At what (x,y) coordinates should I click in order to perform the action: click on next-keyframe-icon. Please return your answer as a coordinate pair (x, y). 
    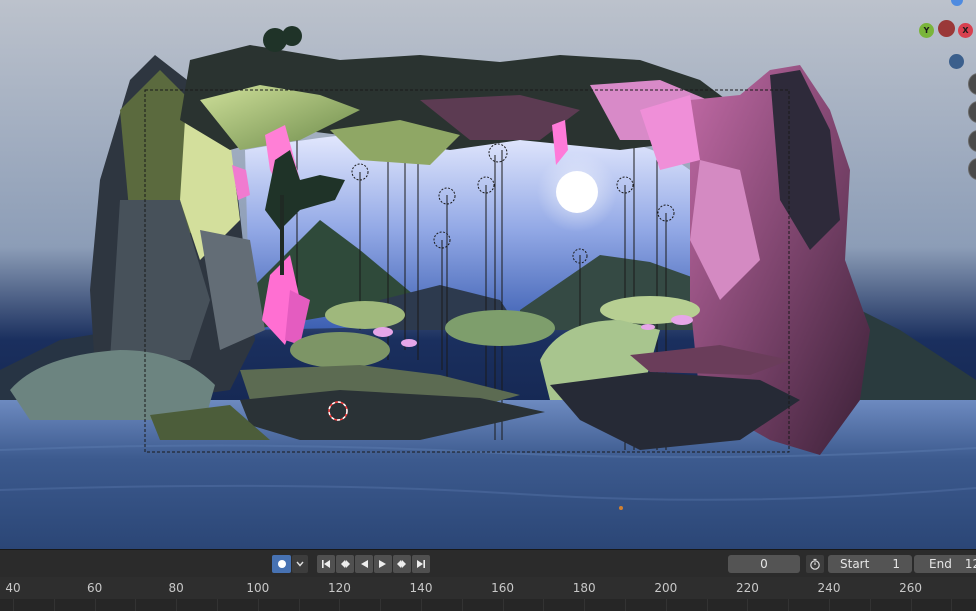
    Looking at the image, I should click on (401, 564).